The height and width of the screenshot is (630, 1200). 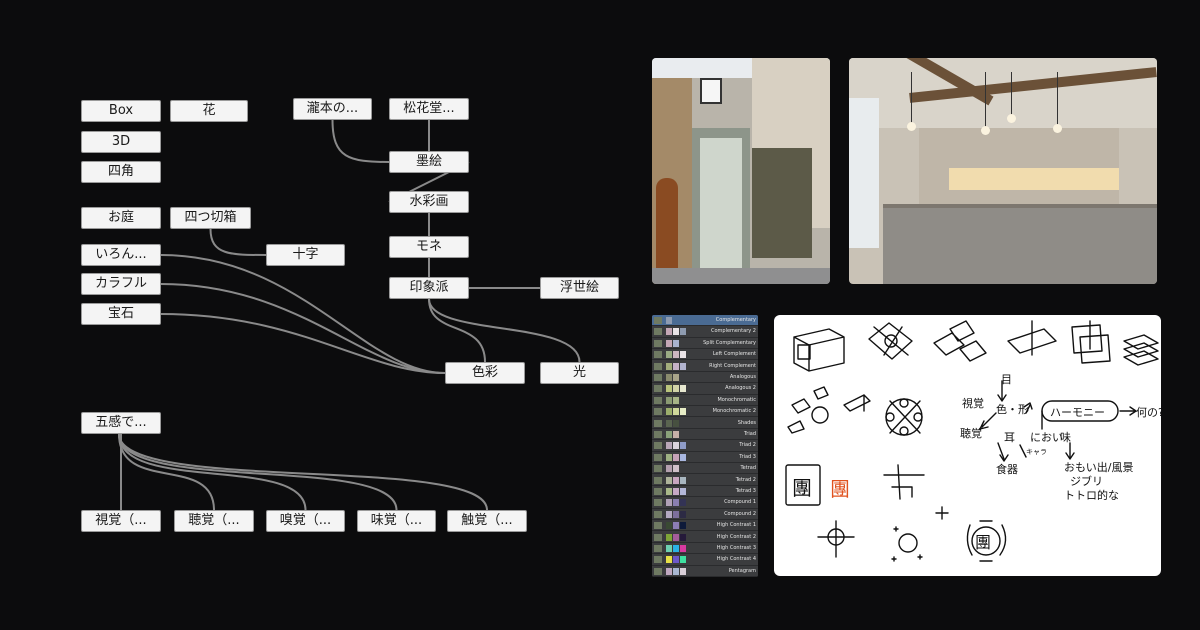 I want to click on photo-window, so click(x=864, y=173).